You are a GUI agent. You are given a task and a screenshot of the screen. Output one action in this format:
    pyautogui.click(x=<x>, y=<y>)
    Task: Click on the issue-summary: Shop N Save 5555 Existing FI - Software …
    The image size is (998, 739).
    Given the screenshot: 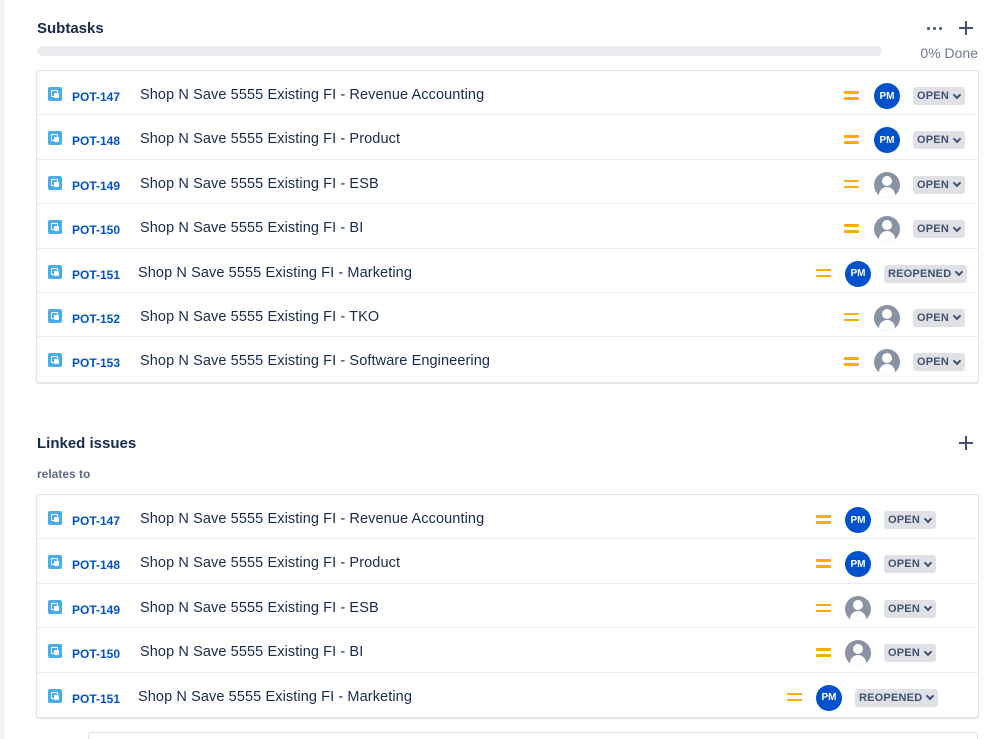 What is the action you would take?
    pyautogui.click(x=315, y=361)
    